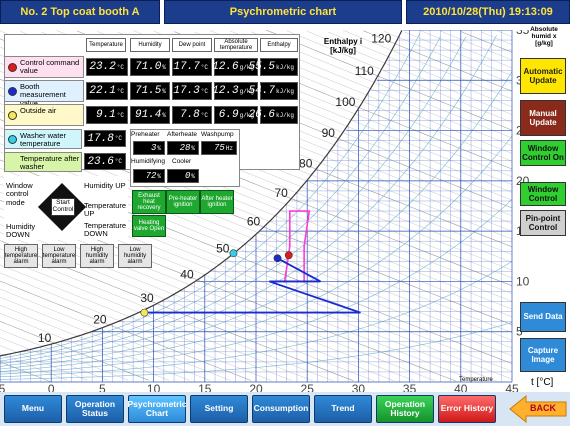 The image size is (570, 429). What do you see at coordinates (97, 256) in the screenshot?
I see `high-humidity-alarm: High humidity alarm` at bounding box center [97, 256].